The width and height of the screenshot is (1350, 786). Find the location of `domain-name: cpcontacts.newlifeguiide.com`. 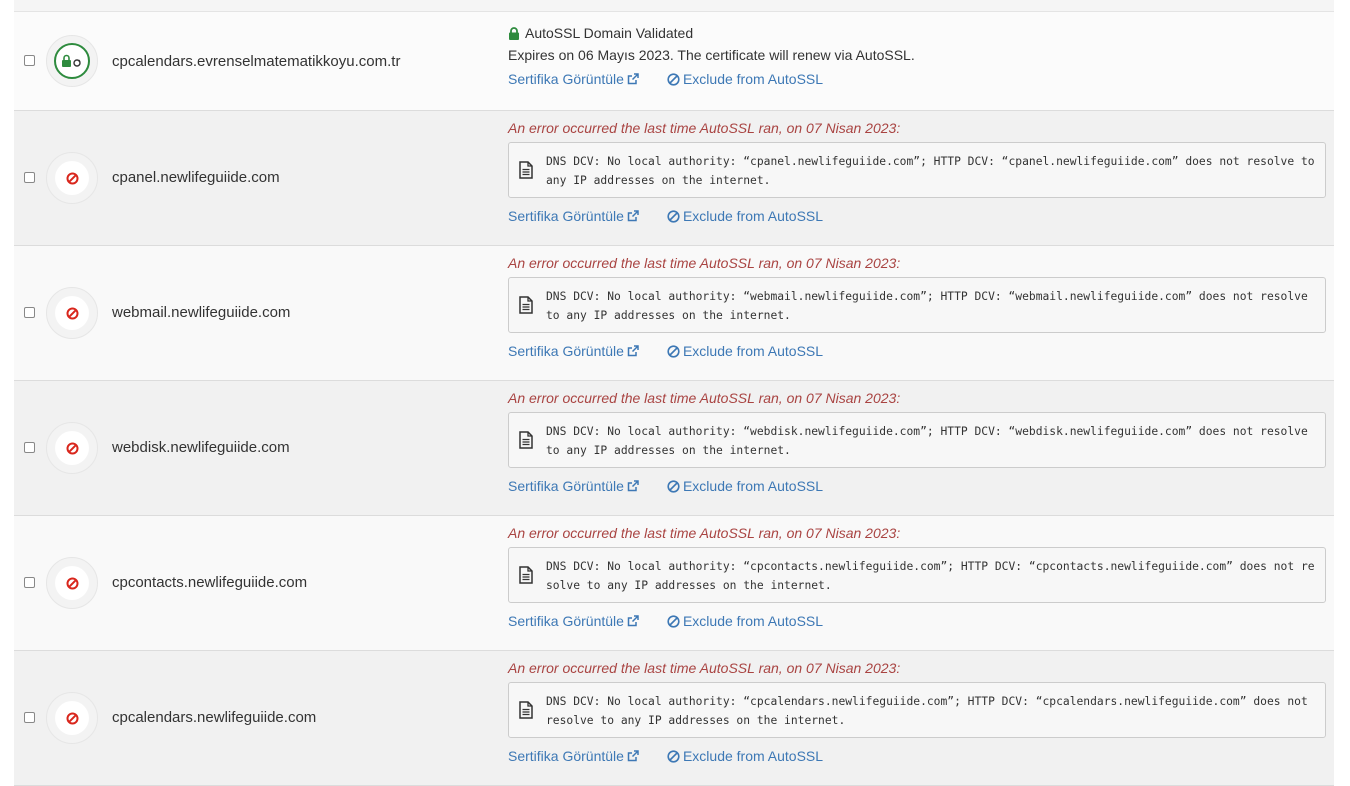

domain-name: cpcontacts.newlifeguiide.com is located at coordinates (210, 582).